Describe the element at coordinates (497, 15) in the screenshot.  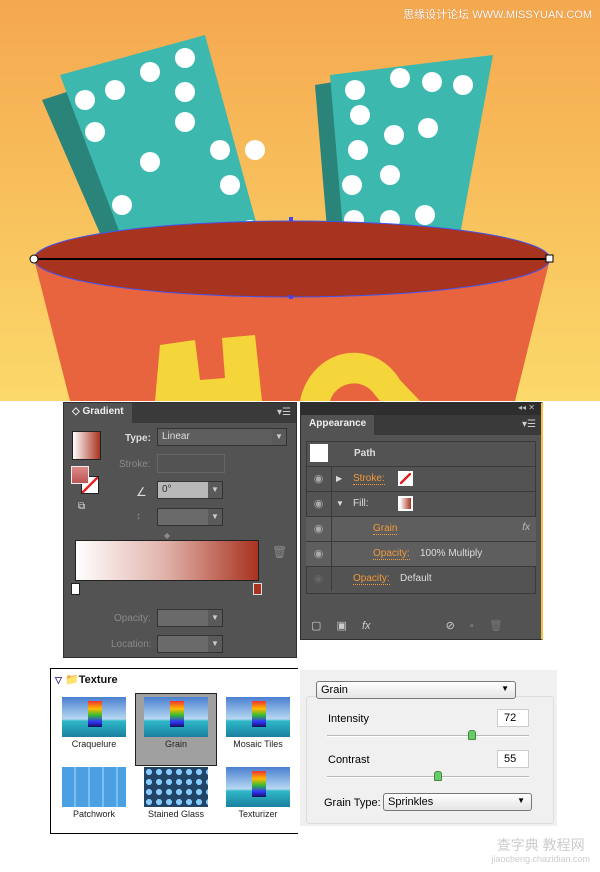
I see `watermark-top: 思缘设计论坛 WWW.MISSYUAN.COM` at that location.